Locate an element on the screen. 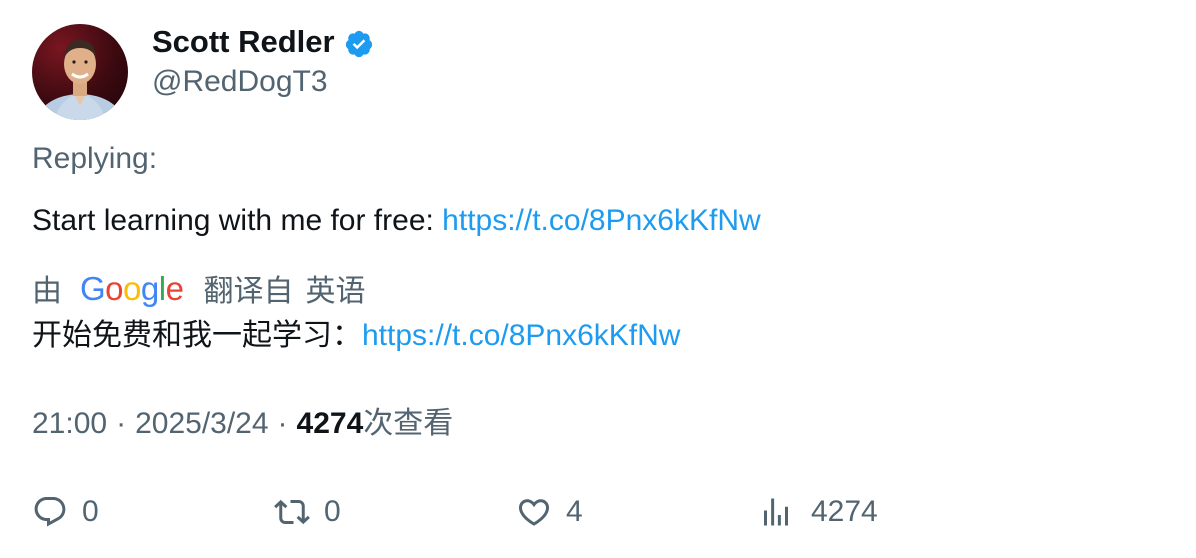 This screenshot has height=558, width=1196. avatar is located at coordinates (80, 72).